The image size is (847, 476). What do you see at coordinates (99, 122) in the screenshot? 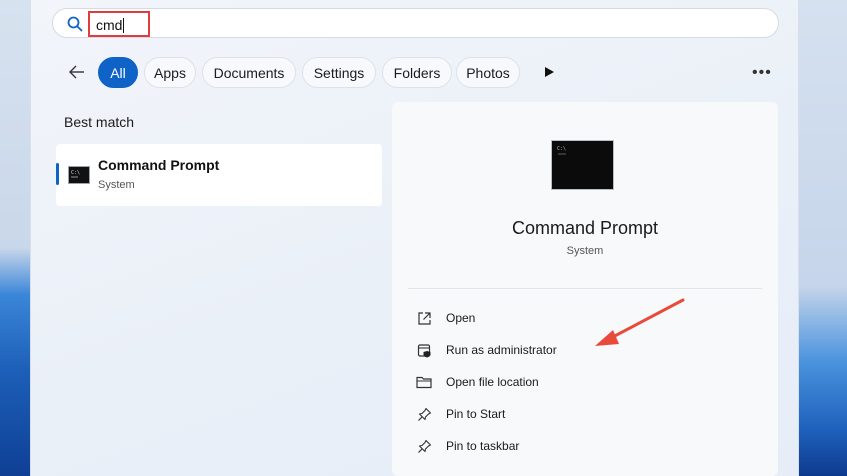
I see `best-match-heading: Best match` at bounding box center [99, 122].